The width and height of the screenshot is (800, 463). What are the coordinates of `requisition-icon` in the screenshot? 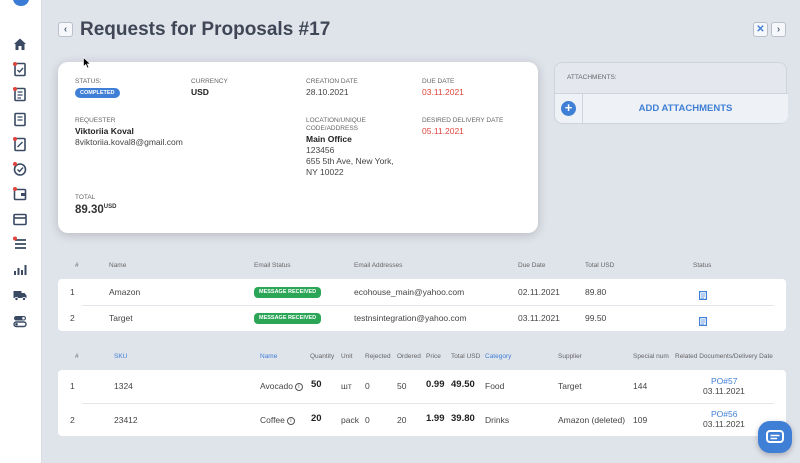 It's located at (20, 69).